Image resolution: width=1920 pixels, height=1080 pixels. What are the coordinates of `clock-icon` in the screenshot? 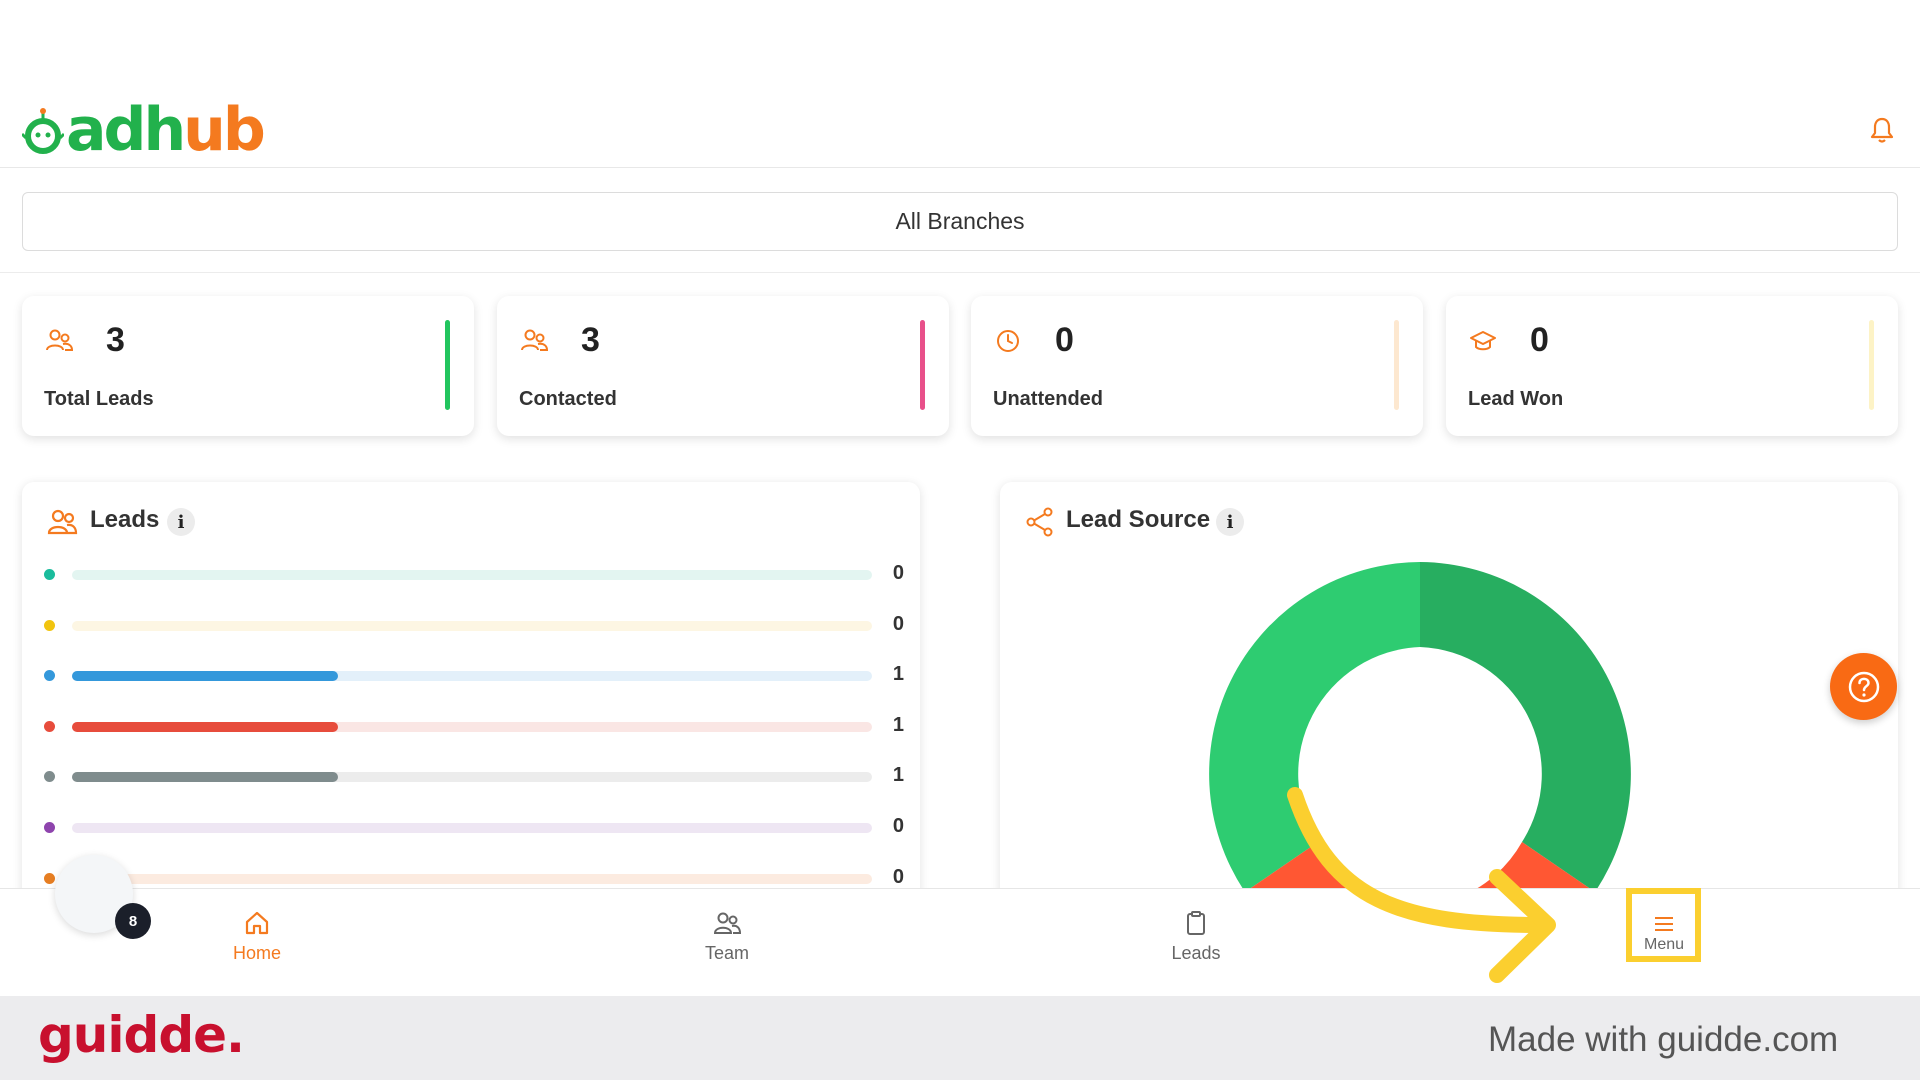 It's located at (1008, 341).